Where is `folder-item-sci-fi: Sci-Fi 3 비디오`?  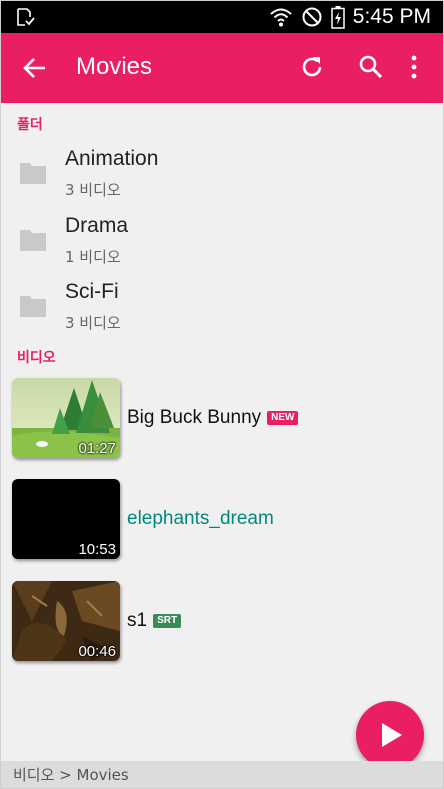
folder-item-sci-fi: Sci-Fi 3 비디오 is located at coordinates (222, 307).